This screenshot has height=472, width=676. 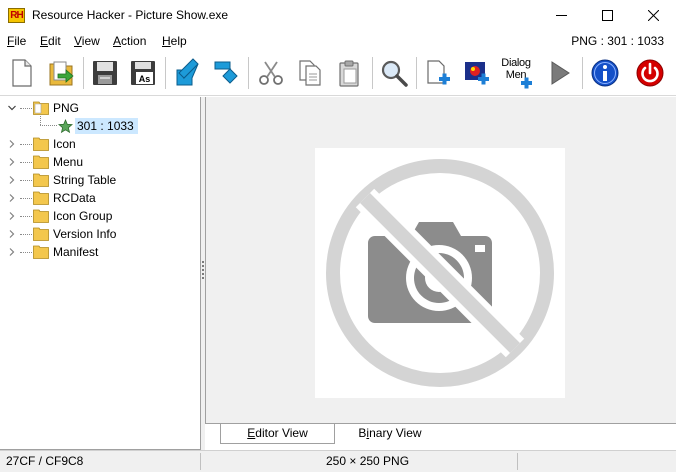 What do you see at coordinates (130, 15) in the screenshot?
I see `window-title: Resource Hacker - Picture Show.exe` at bounding box center [130, 15].